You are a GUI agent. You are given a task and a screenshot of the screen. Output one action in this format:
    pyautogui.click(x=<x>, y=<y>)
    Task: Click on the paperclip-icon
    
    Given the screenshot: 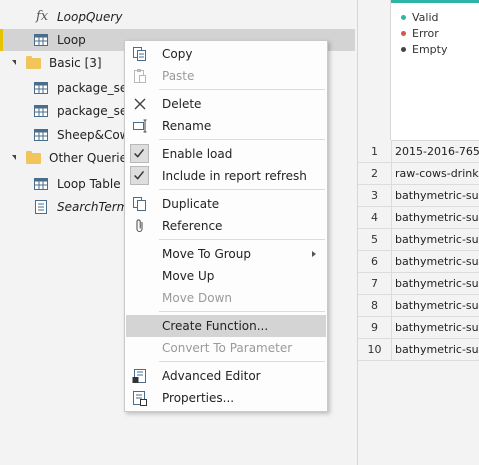 What is the action you would take?
    pyautogui.click(x=139, y=226)
    